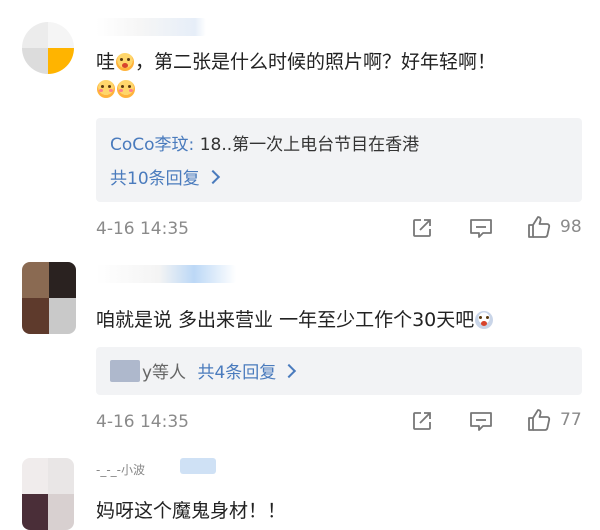 The width and height of the screenshot is (600, 530). I want to click on blurred-user-thumbnail, so click(125, 371).